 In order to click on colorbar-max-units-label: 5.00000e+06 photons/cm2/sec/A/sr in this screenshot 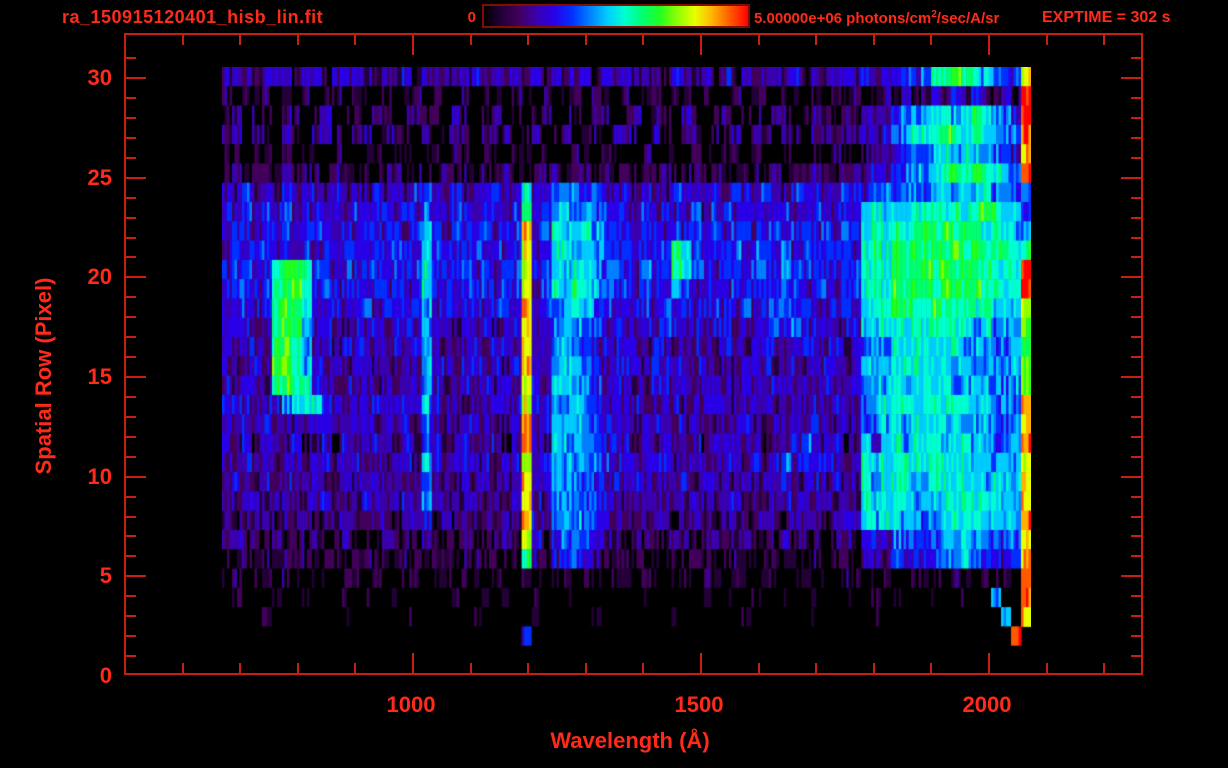, I will do `click(876, 18)`.